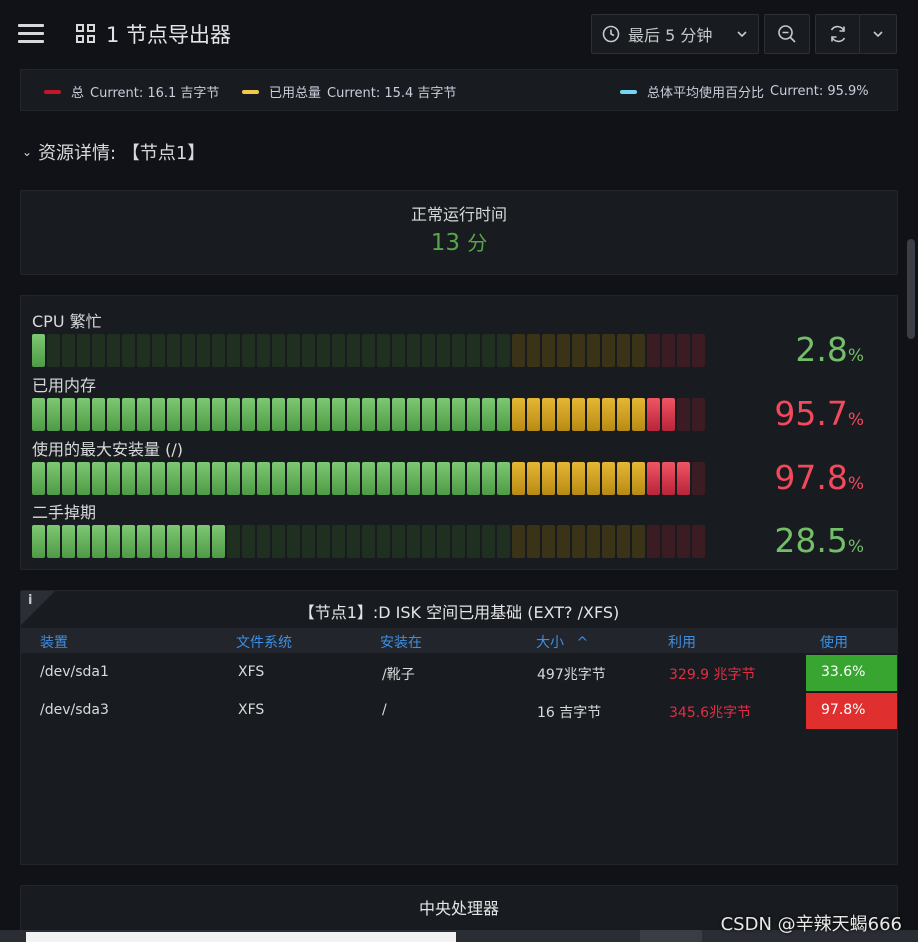 The width and height of the screenshot is (918, 942). Describe the element at coordinates (401, 642) in the screenshot. I see `column-header-mount: 安装在` at that location.